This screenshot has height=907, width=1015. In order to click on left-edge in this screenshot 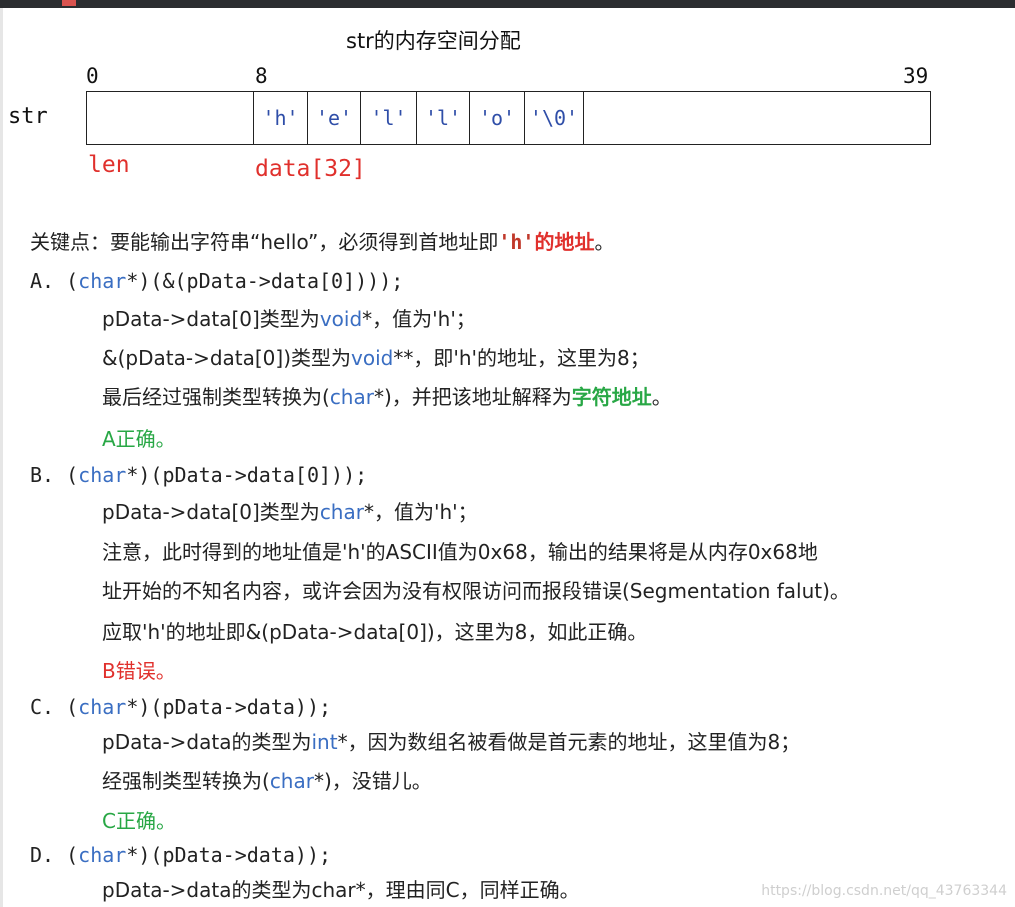, I will do `click(1, 457)`.